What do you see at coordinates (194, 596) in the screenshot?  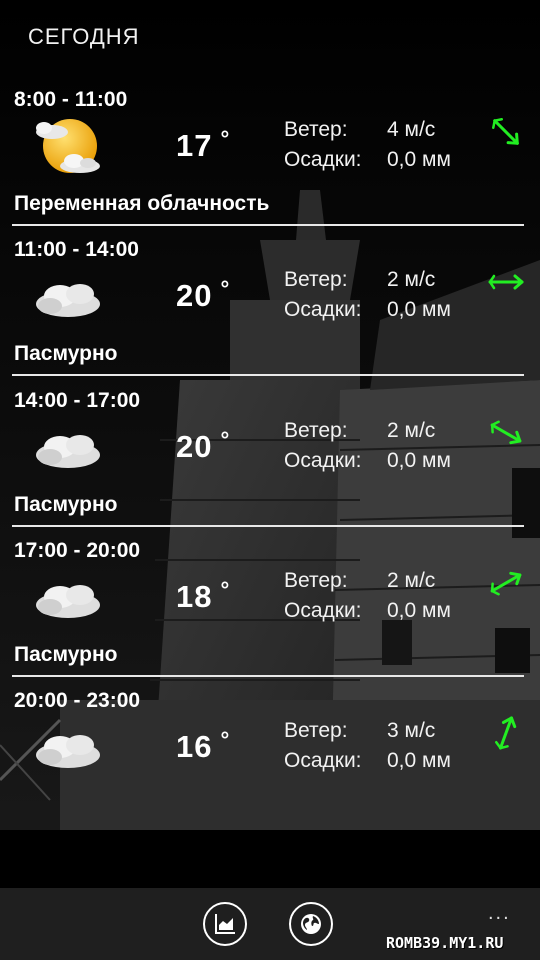 I see `temperature-value: 18` at bounding box center [194, 596].